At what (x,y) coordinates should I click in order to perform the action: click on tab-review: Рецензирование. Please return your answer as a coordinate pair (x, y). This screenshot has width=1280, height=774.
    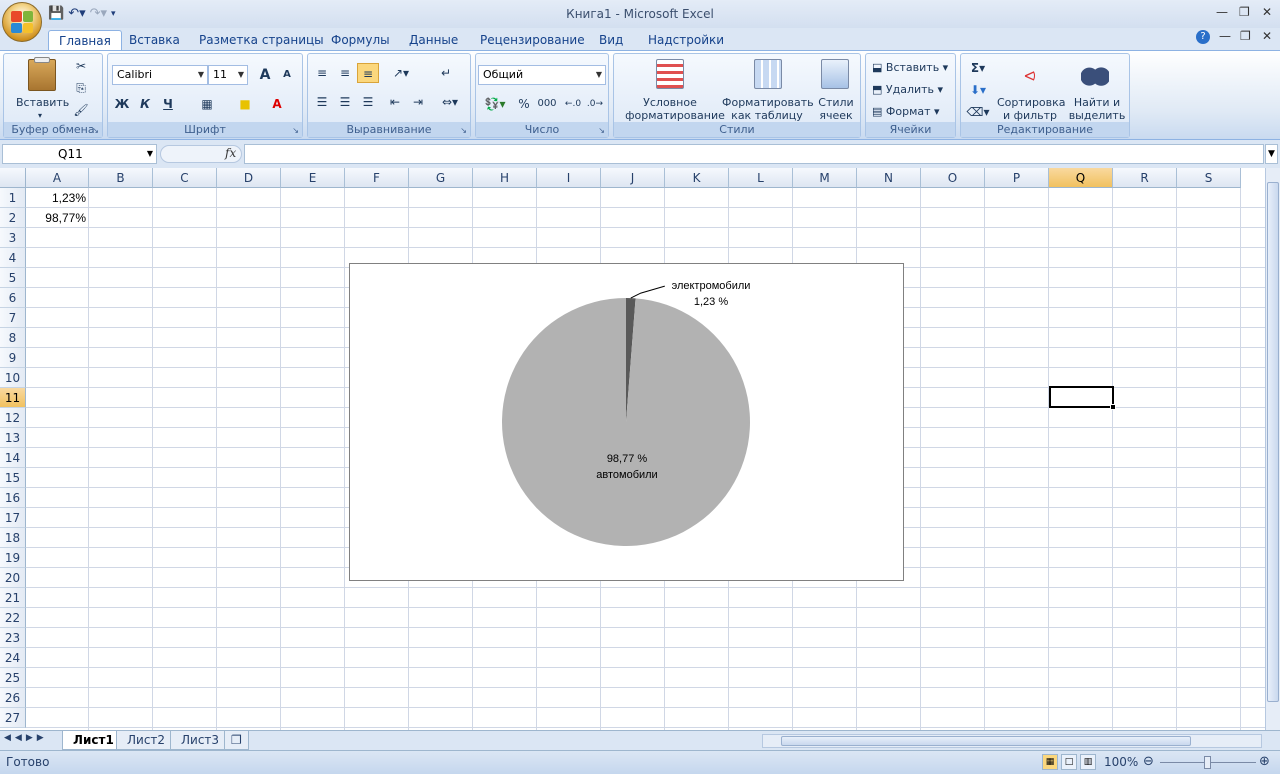
    Looking at the image, I should click on (532, 40).